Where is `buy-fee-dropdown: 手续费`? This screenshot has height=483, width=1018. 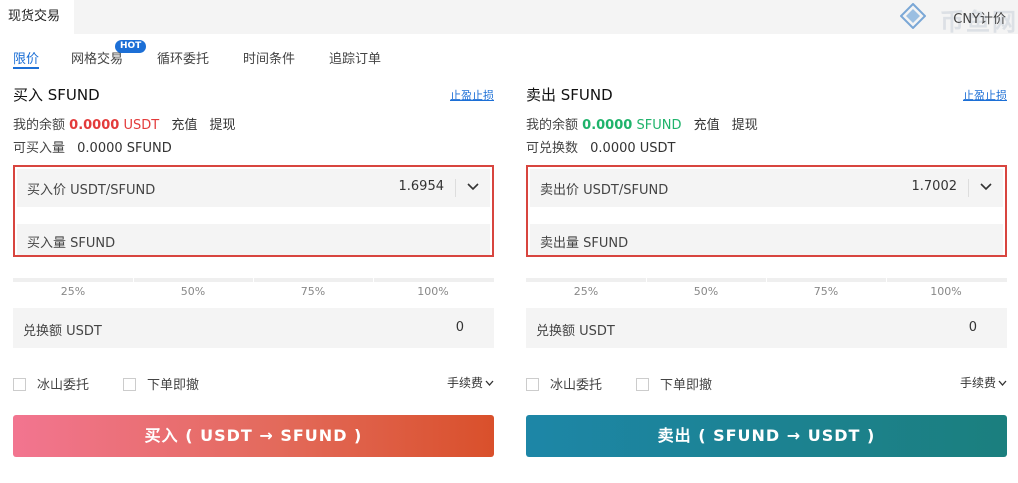 buy-fee-dropdown: 手续费 is located at coordinates (470, 382).